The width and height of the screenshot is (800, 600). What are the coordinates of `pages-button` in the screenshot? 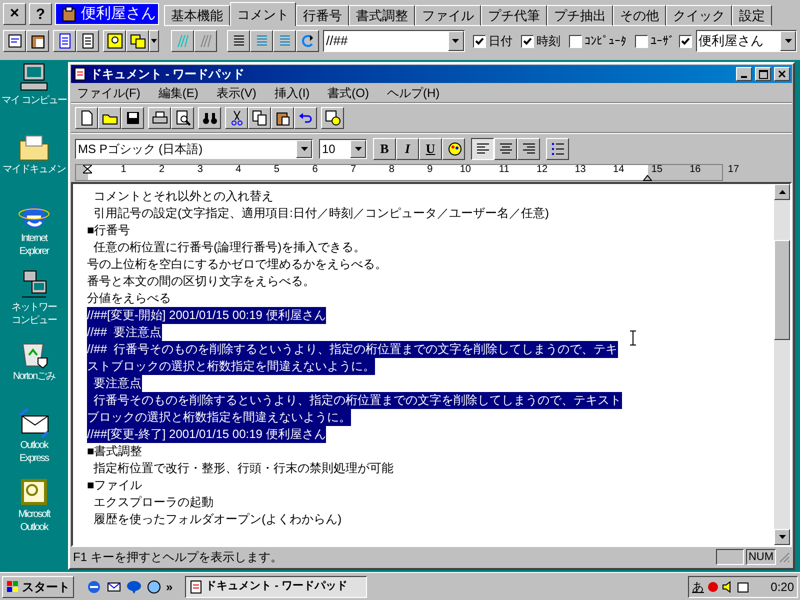 It's located at (137, 41).